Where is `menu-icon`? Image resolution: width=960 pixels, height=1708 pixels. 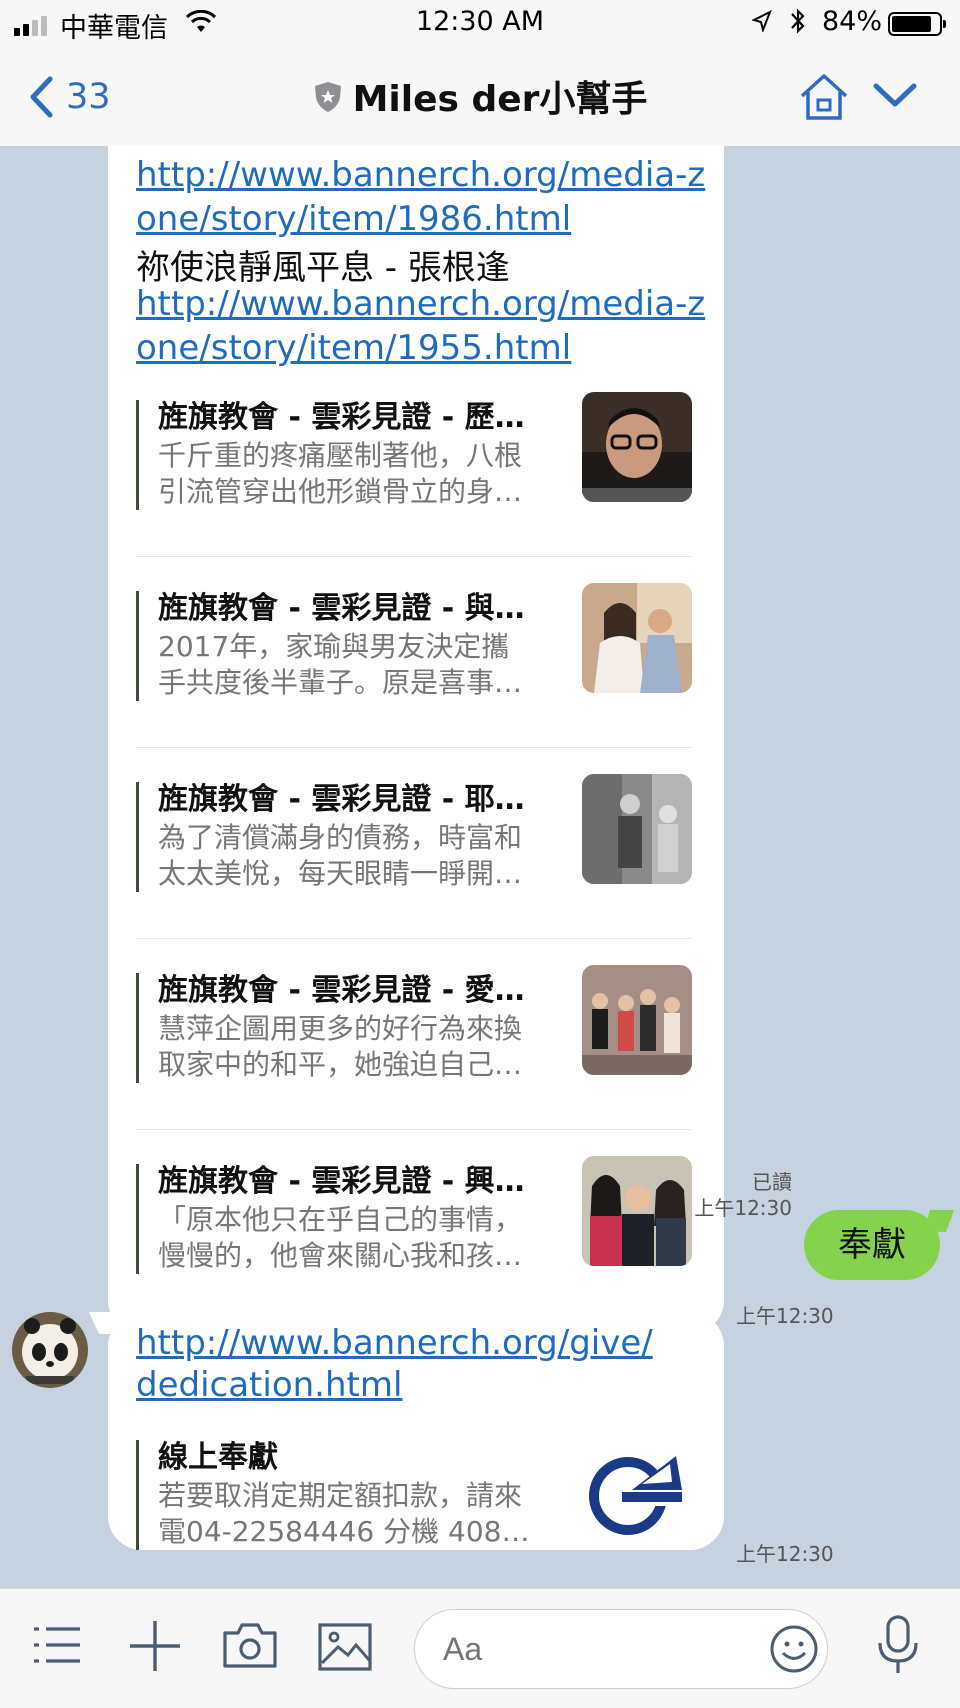
menu-icon is located at coordinates (57, 1645).